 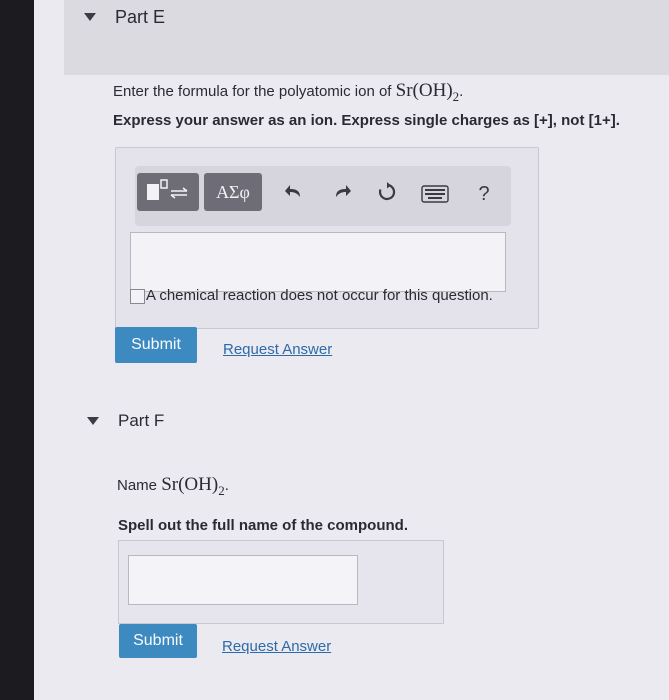 What do you see at coordinates (342, 192) in the screenshot?
I see `redo-icon` at bounding box center [342, 192].